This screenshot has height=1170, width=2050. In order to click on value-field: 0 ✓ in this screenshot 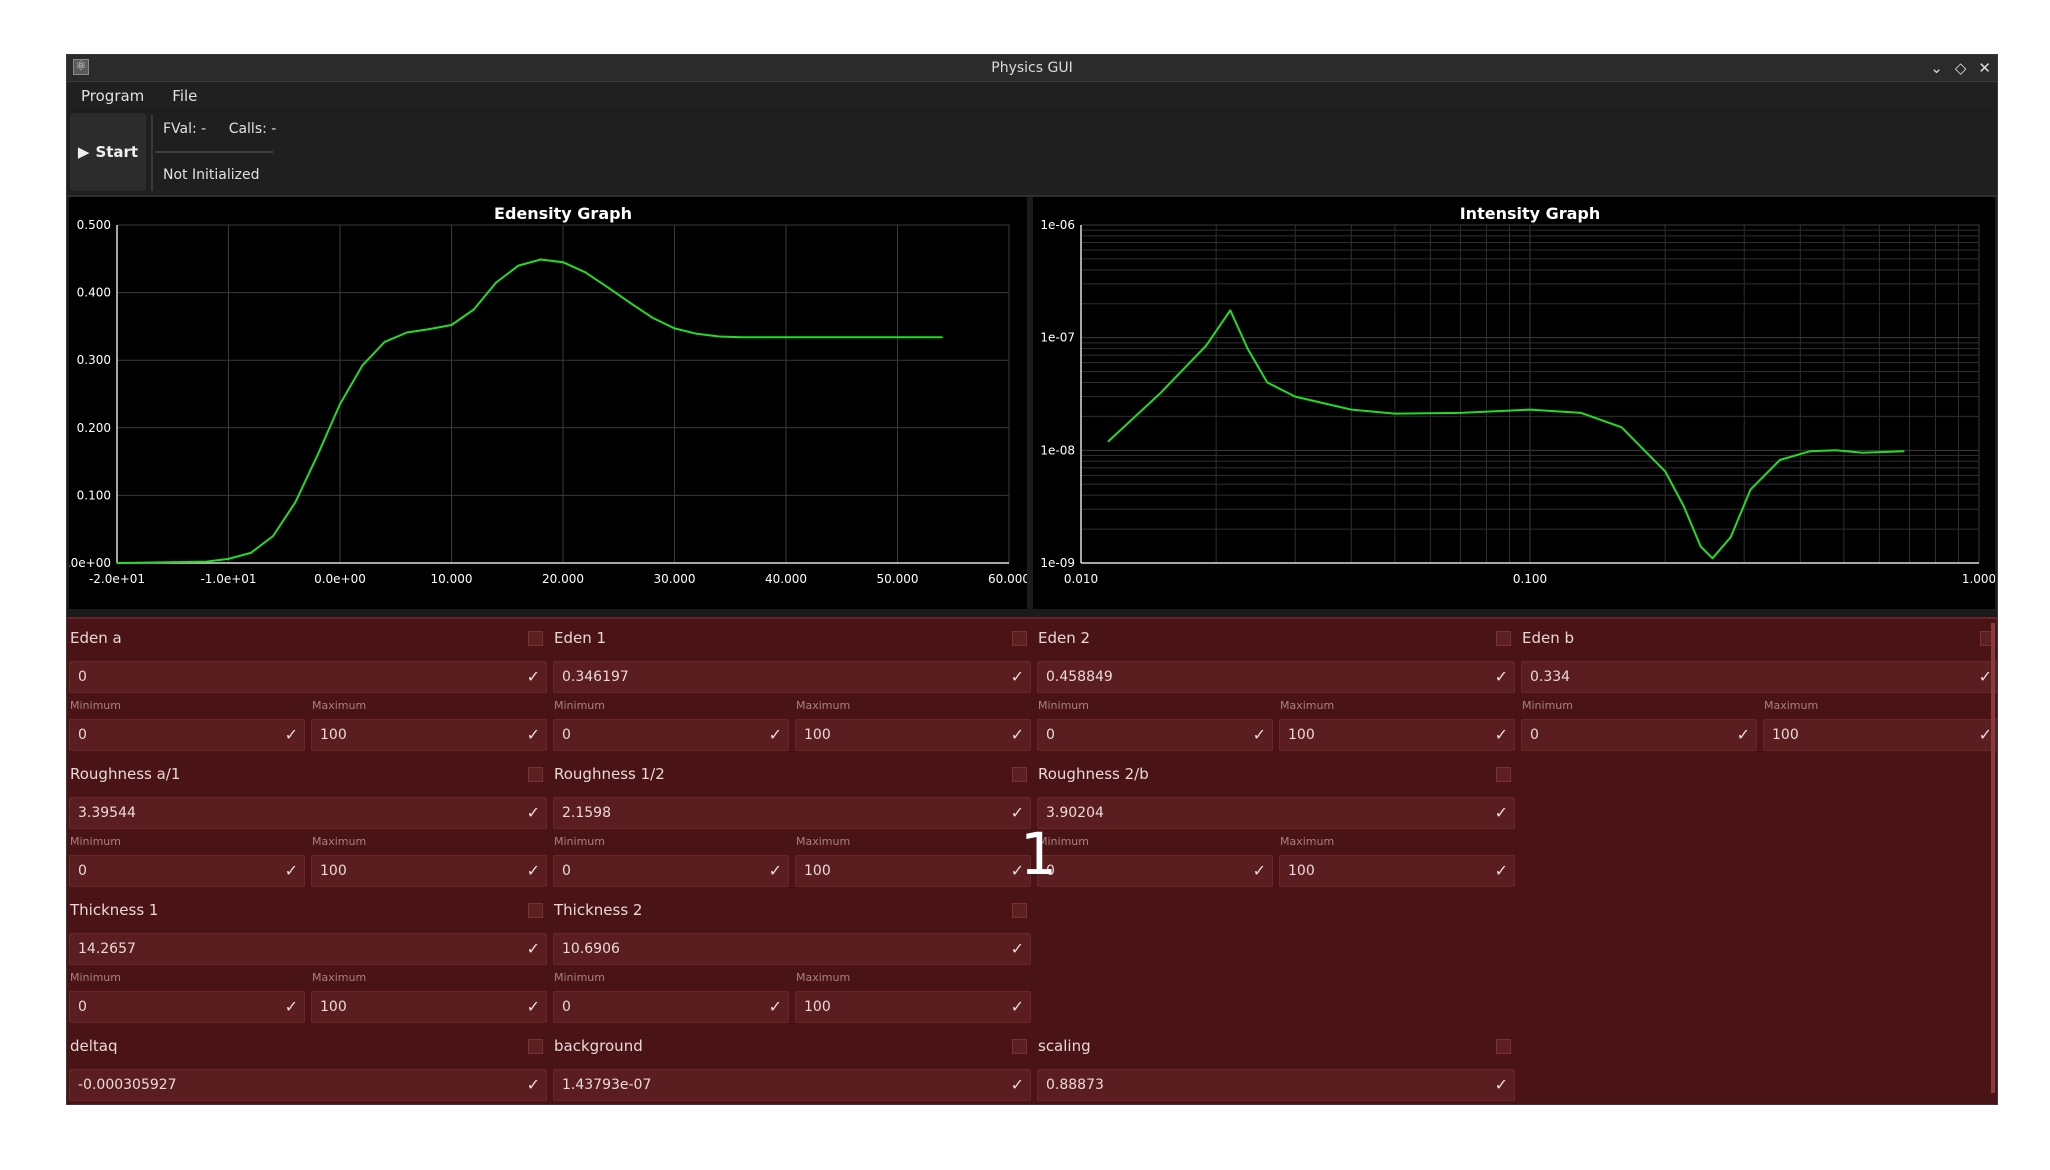, I will do `click(308, 677)`.